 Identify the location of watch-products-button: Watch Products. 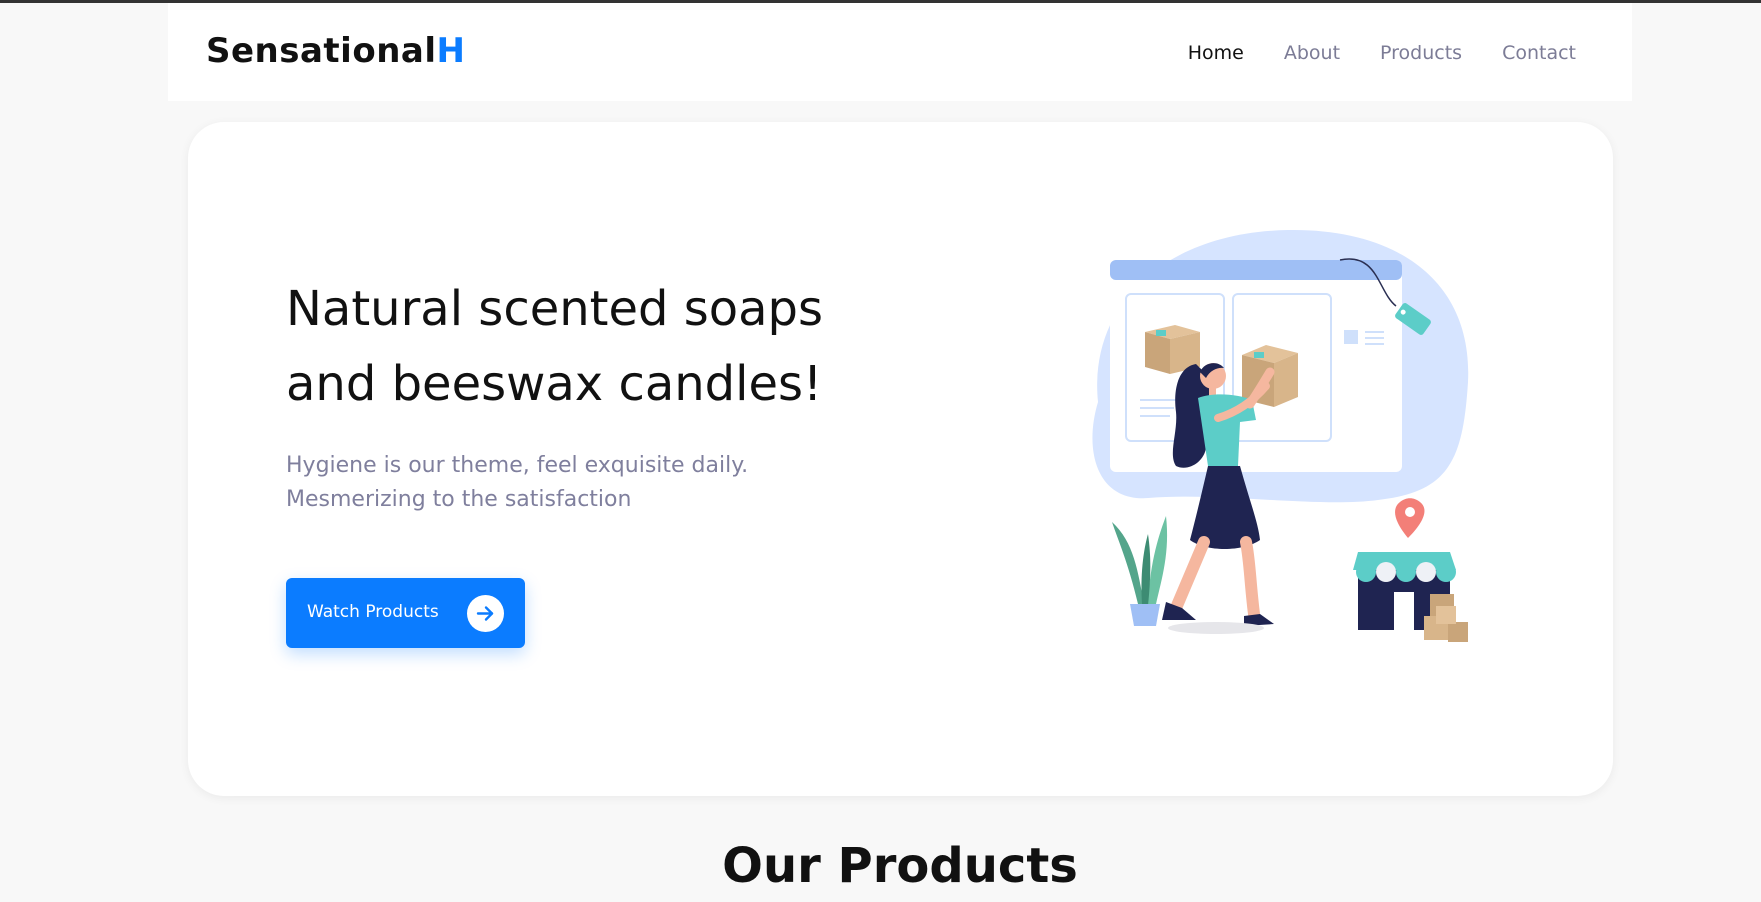
(405, 613).